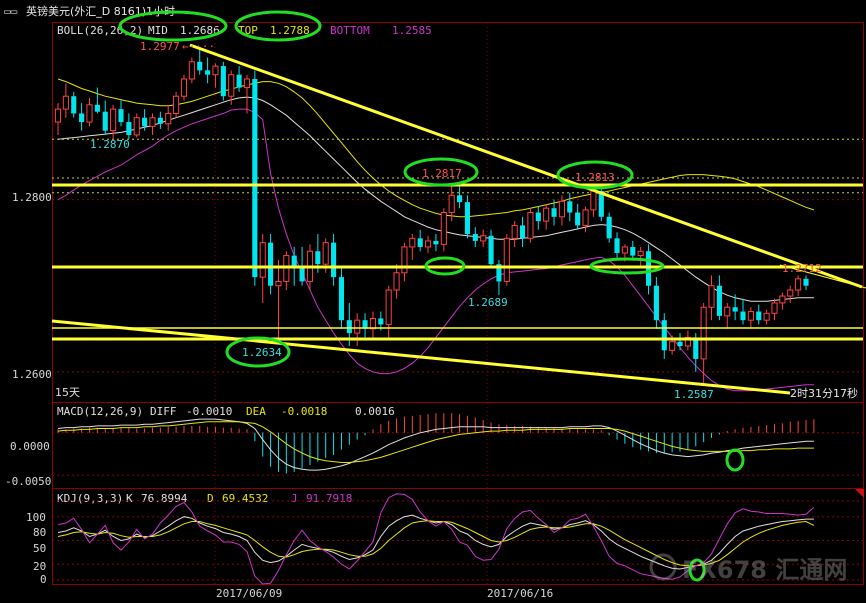 The width and height of the screenshot is (866, 603). Describe the element at coordinates (36, 517) in the screenshot. I see `y-tick-kdj-100: 100` at that location.